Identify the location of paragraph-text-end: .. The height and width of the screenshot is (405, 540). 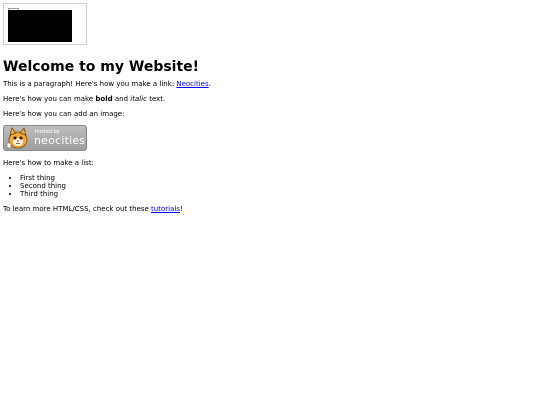
(209, 84).